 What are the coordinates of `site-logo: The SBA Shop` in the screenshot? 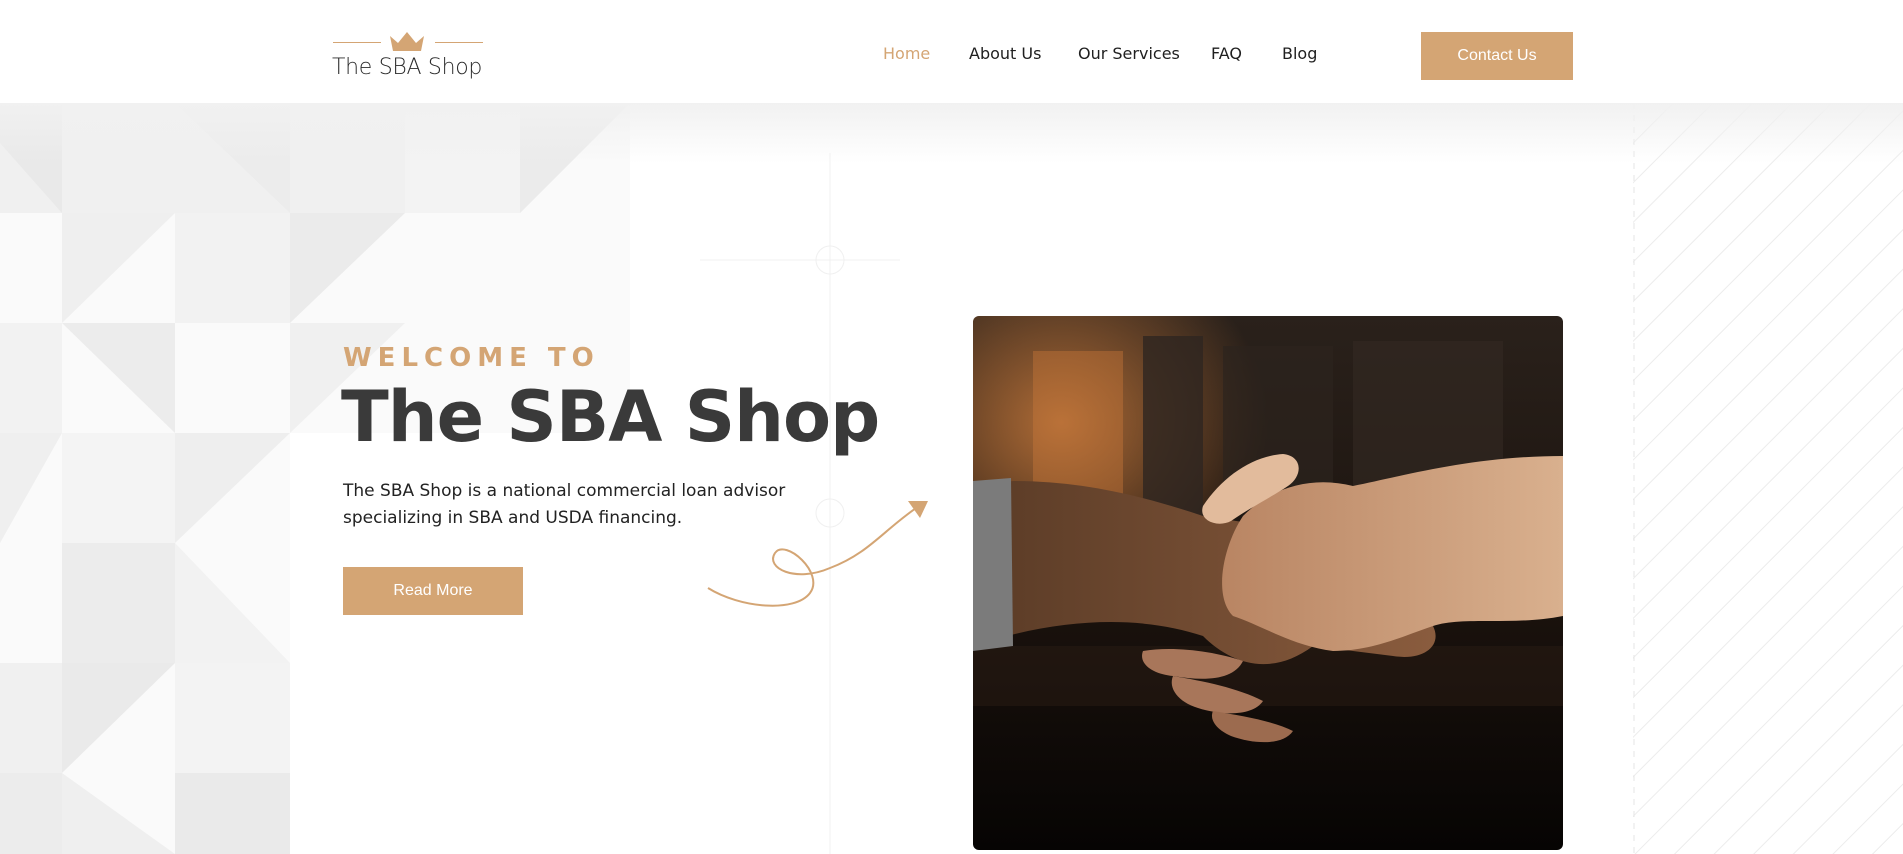 It's located at (408, 56).